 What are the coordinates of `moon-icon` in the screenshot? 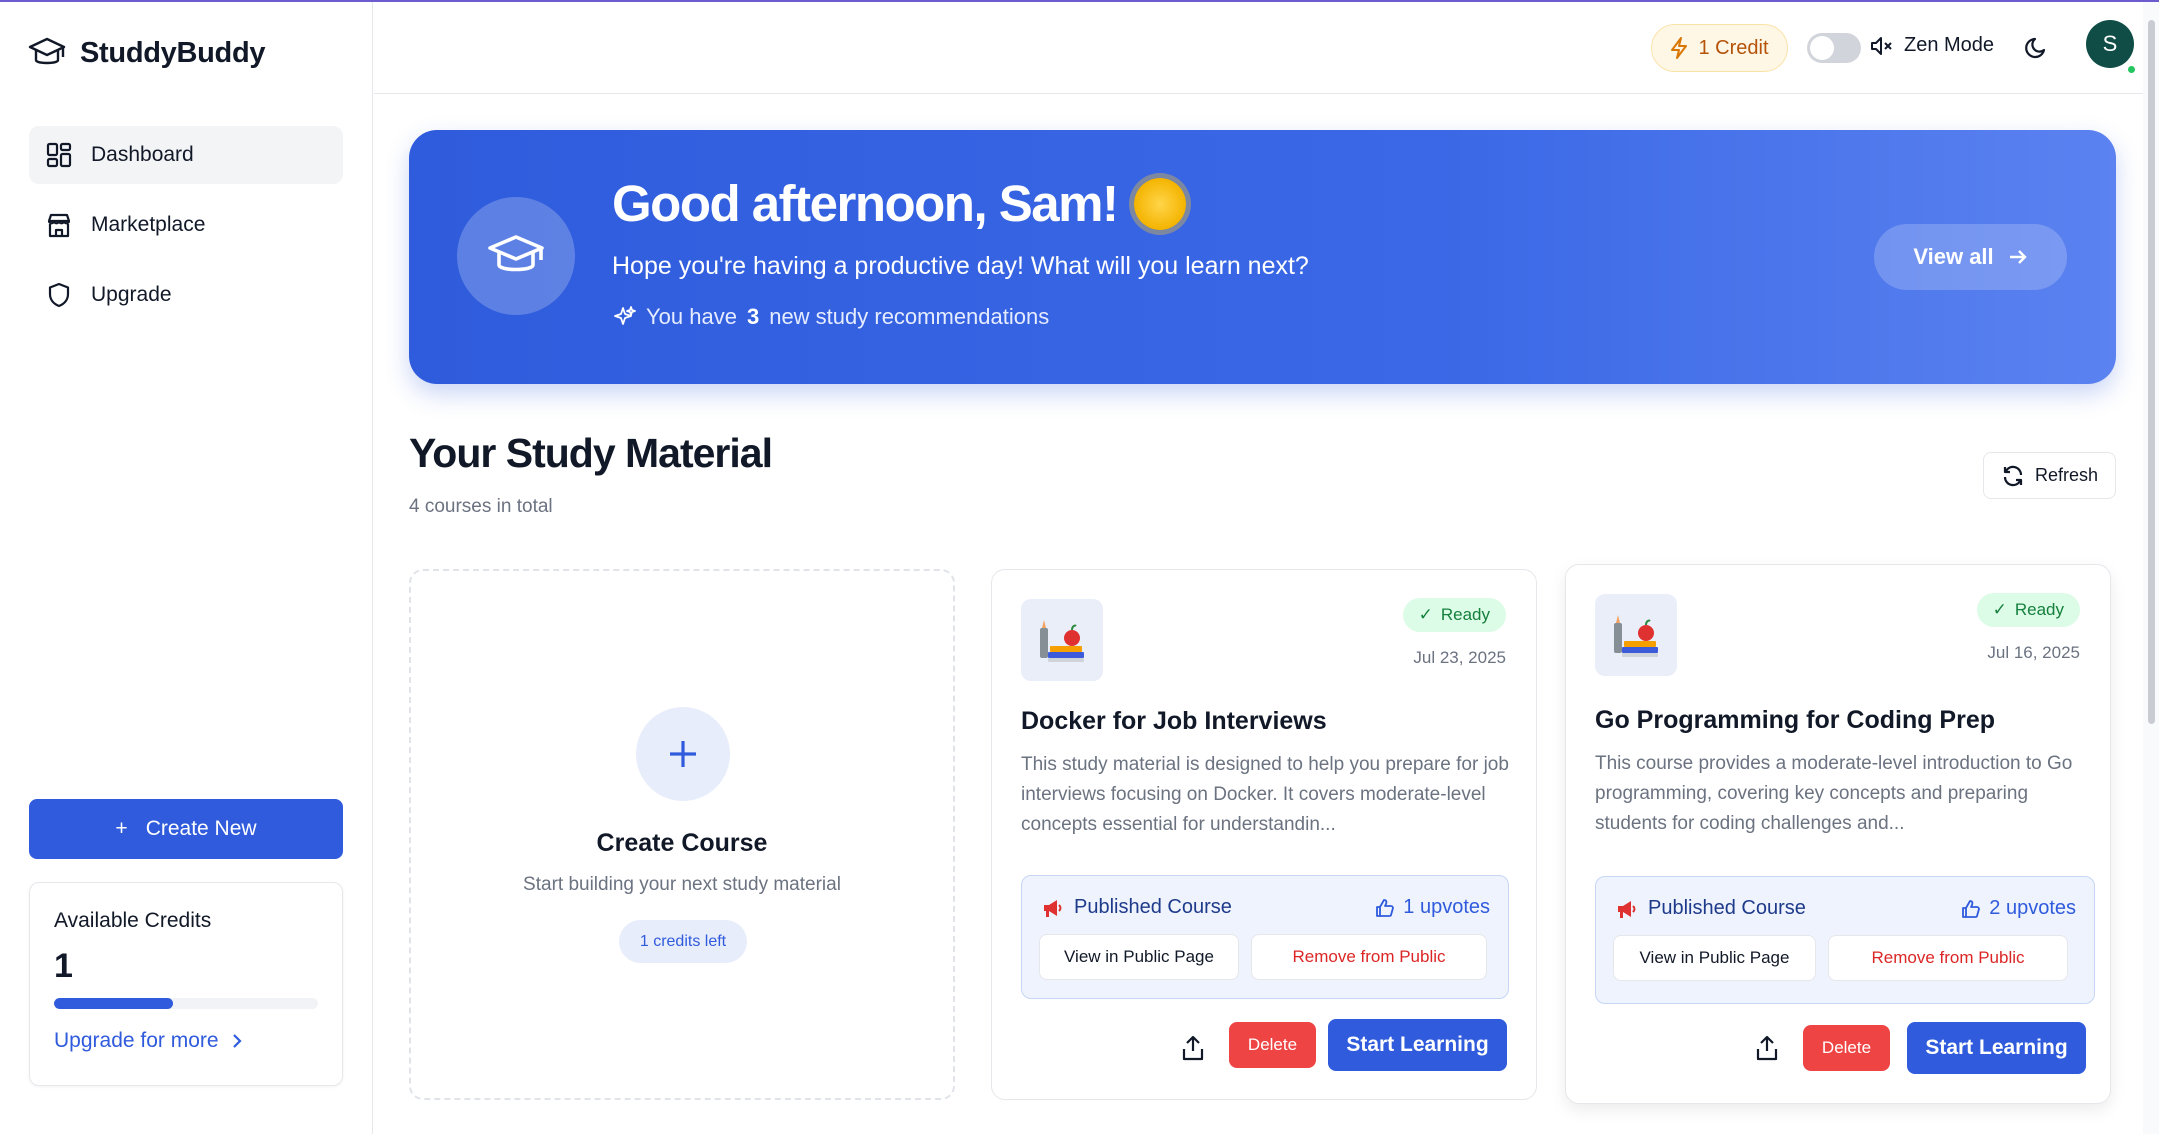 It's located at (2035, 48).